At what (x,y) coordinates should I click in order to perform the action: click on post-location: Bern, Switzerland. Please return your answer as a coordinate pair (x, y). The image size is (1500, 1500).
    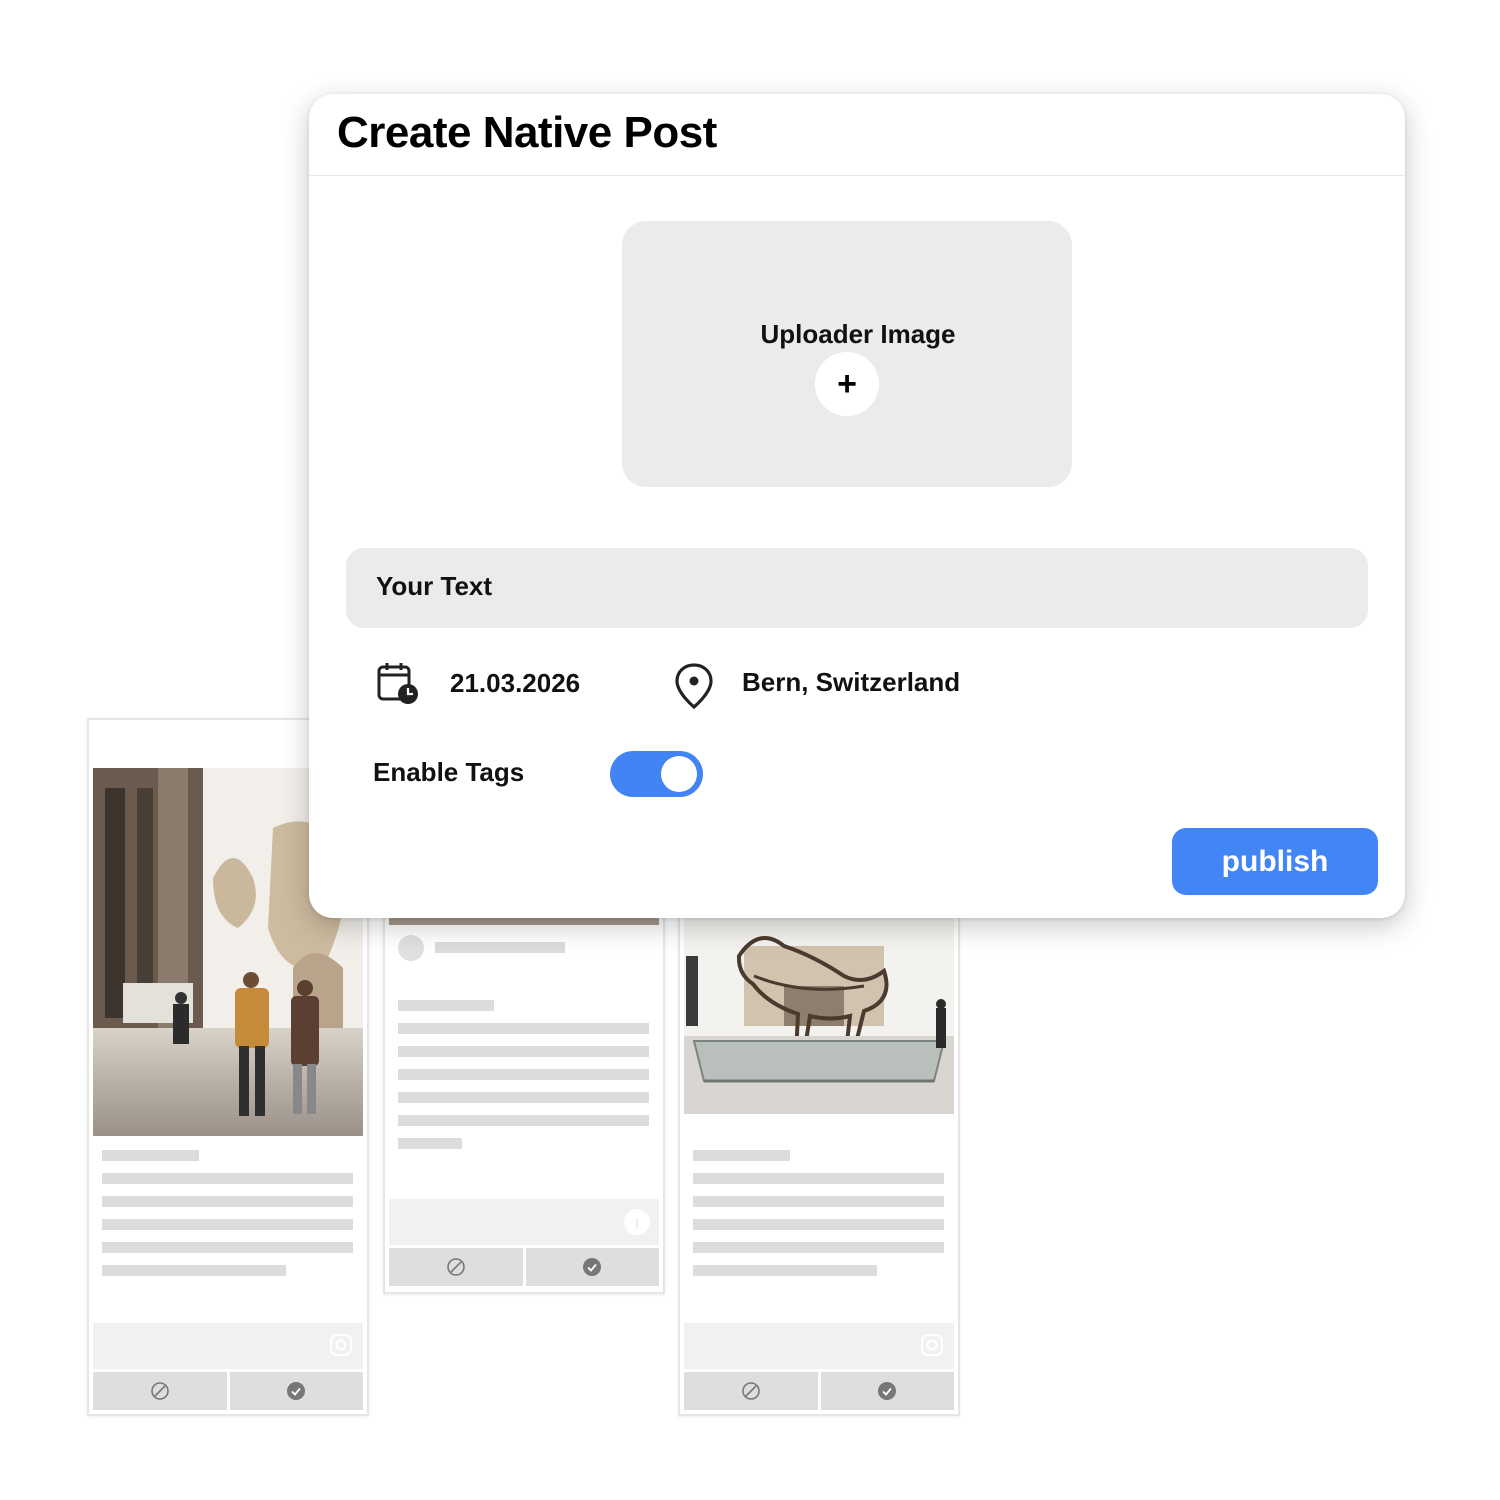
    Looking at the image, I should click on (851, 682).